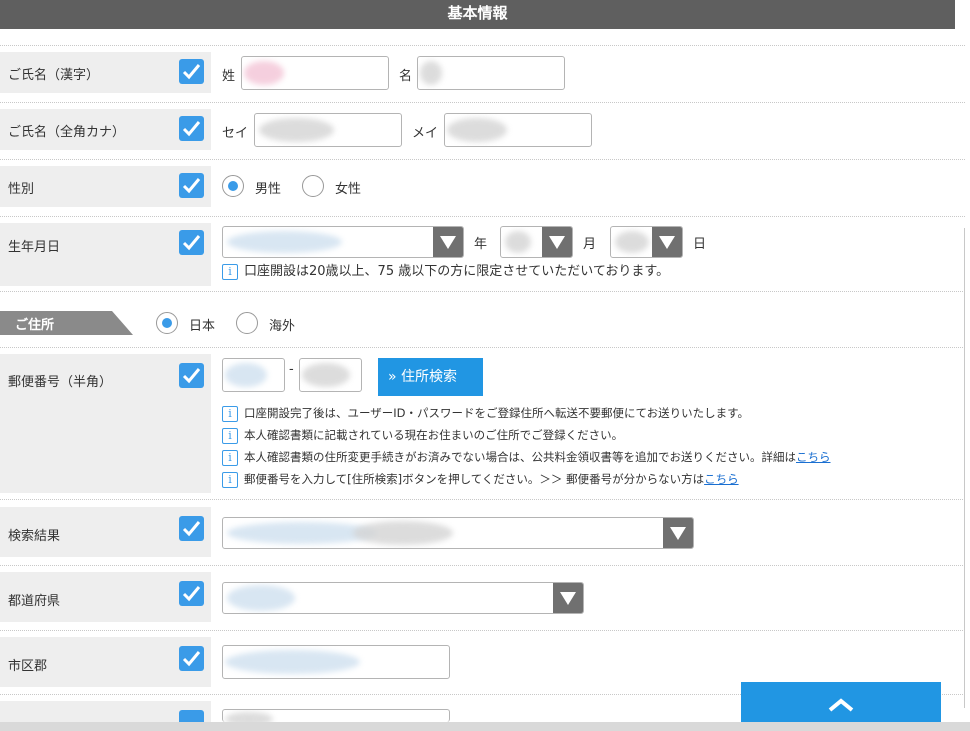  I want to click on address-search-button: » 住所検索, so click(430, 377).